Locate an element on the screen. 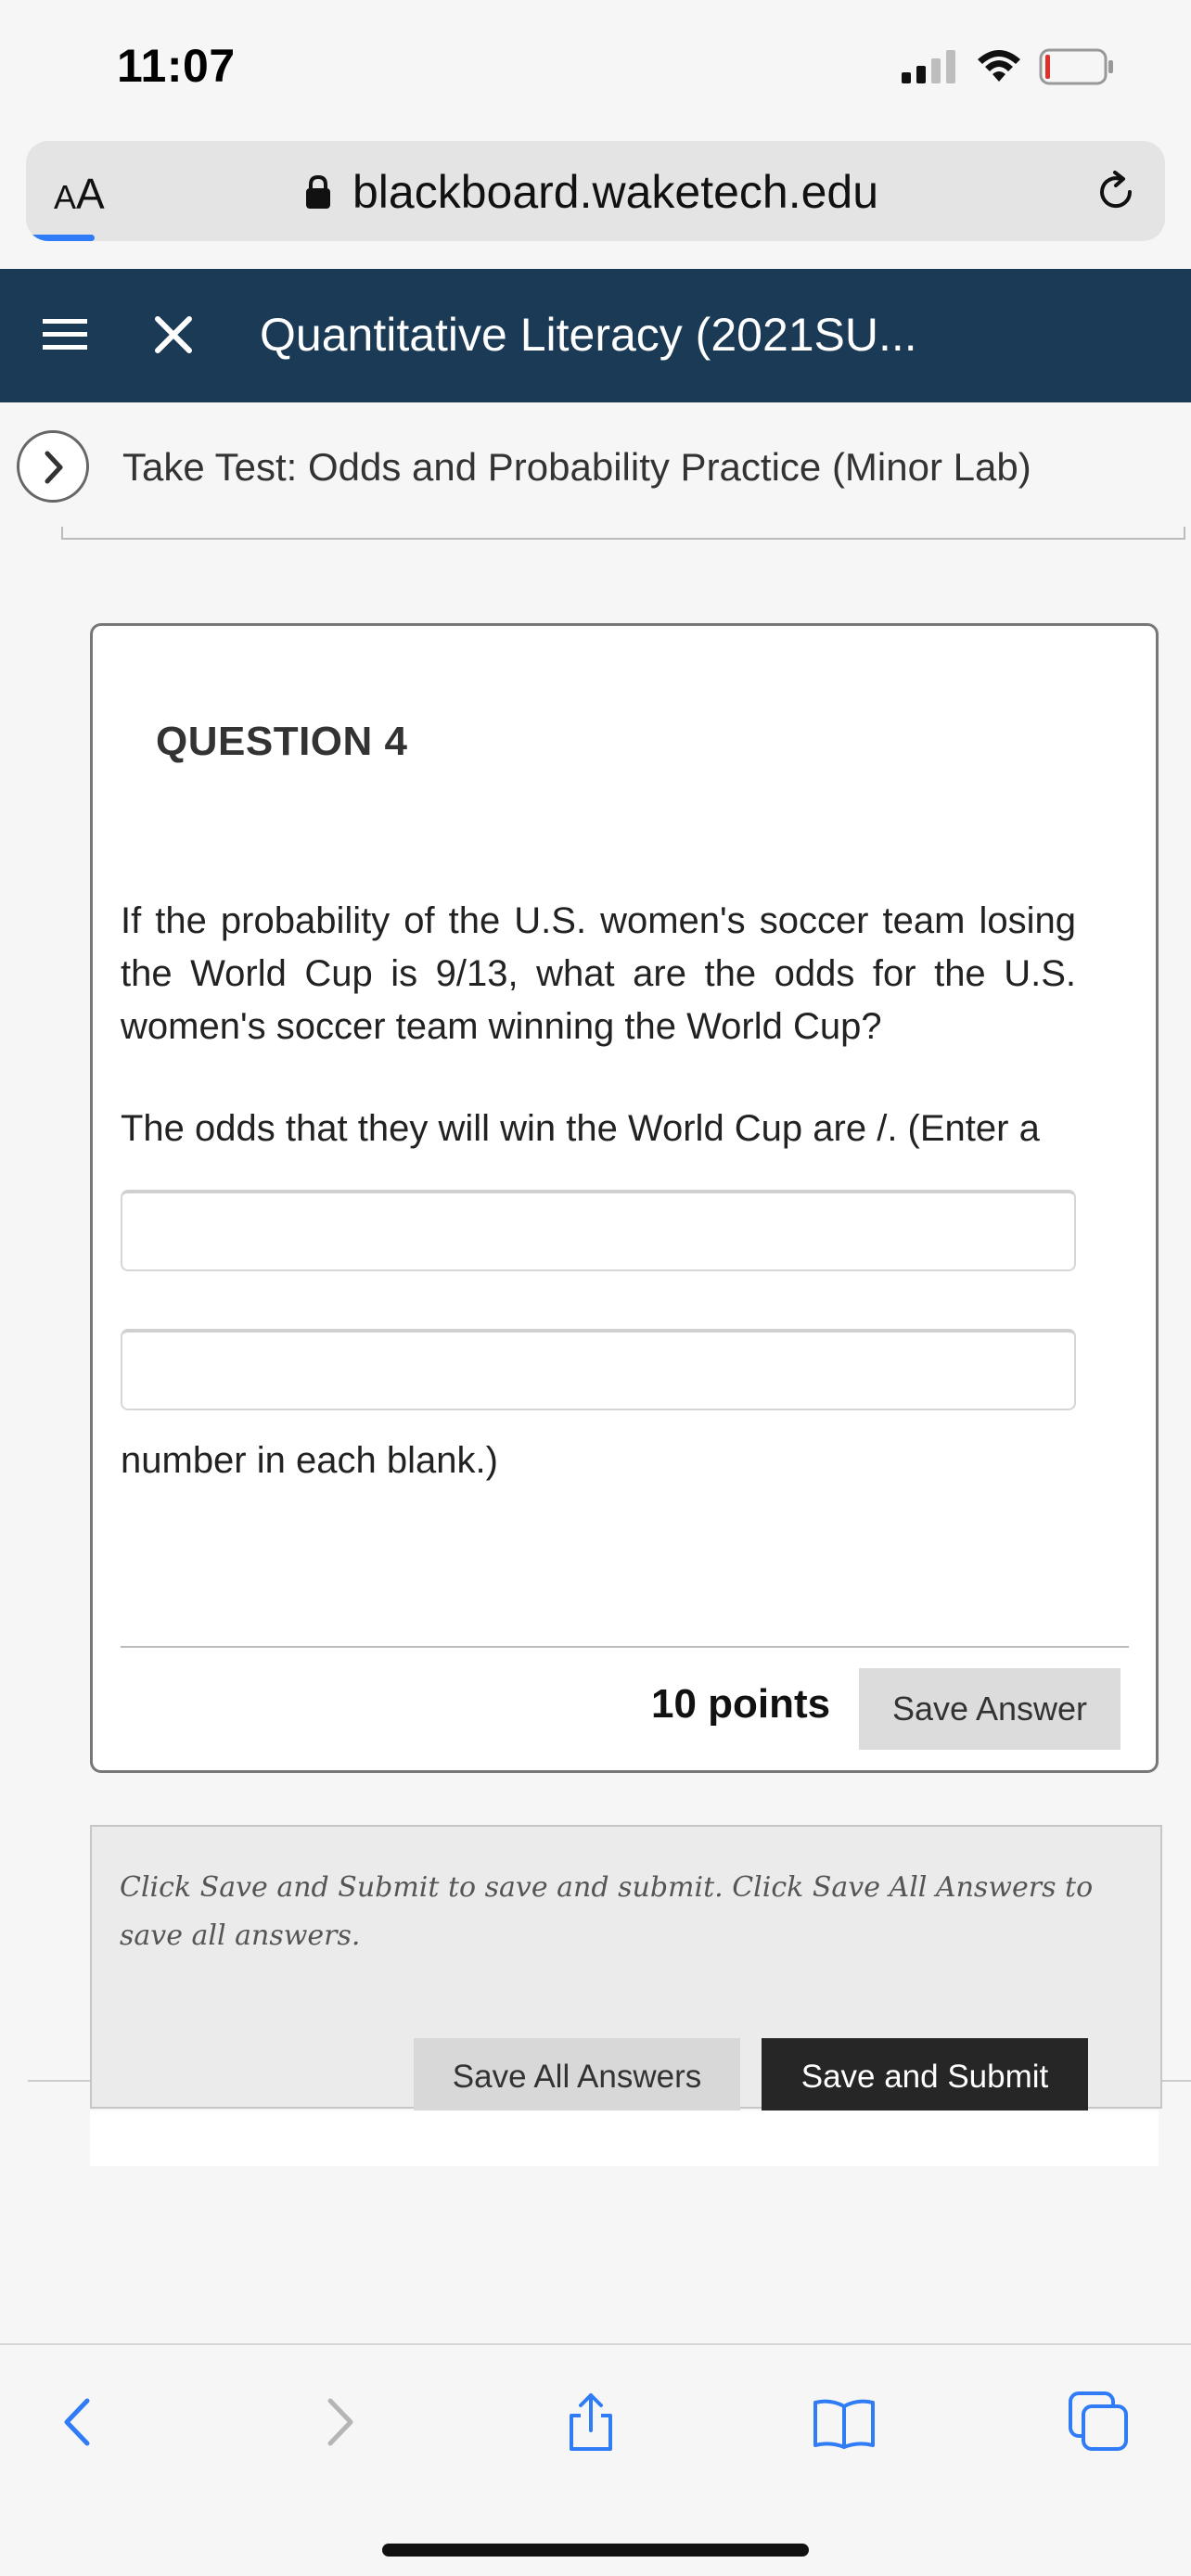 The width and height of the screenshot is (1191, 2576). save-and-submit-button: Save and Submit is located at coordinates (925, 2077).